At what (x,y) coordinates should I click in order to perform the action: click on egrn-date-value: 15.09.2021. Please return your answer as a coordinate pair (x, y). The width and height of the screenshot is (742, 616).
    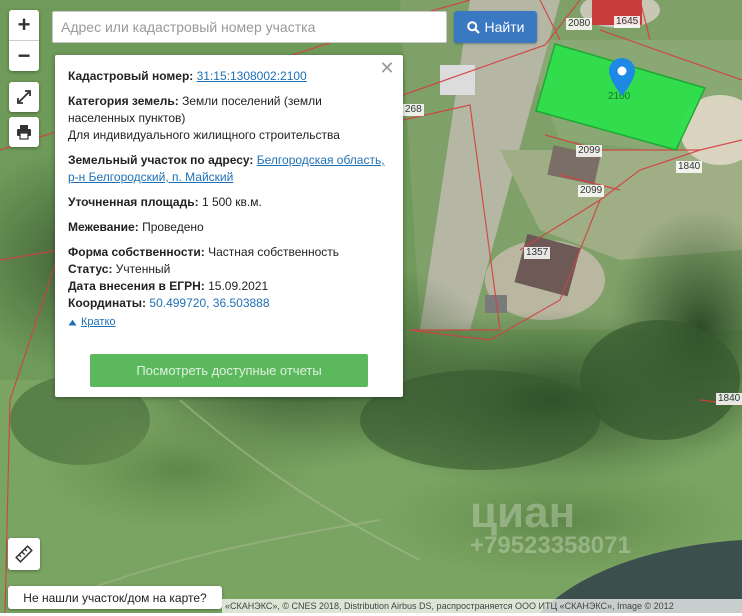
    Looking at the image, I should click on (238, 286).